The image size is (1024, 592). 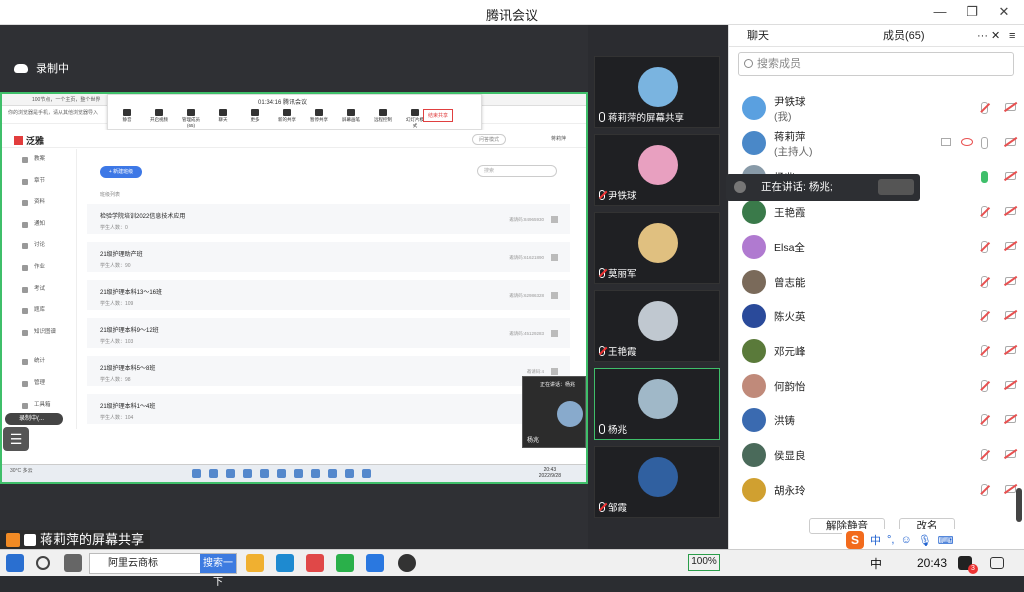 What do you see at coordinates (328, 335) in the screenshot?
I see `class-row: 21级护理本科9～12班 学生人数：103 邀请码:45129283` at bounding box center [328, 335].